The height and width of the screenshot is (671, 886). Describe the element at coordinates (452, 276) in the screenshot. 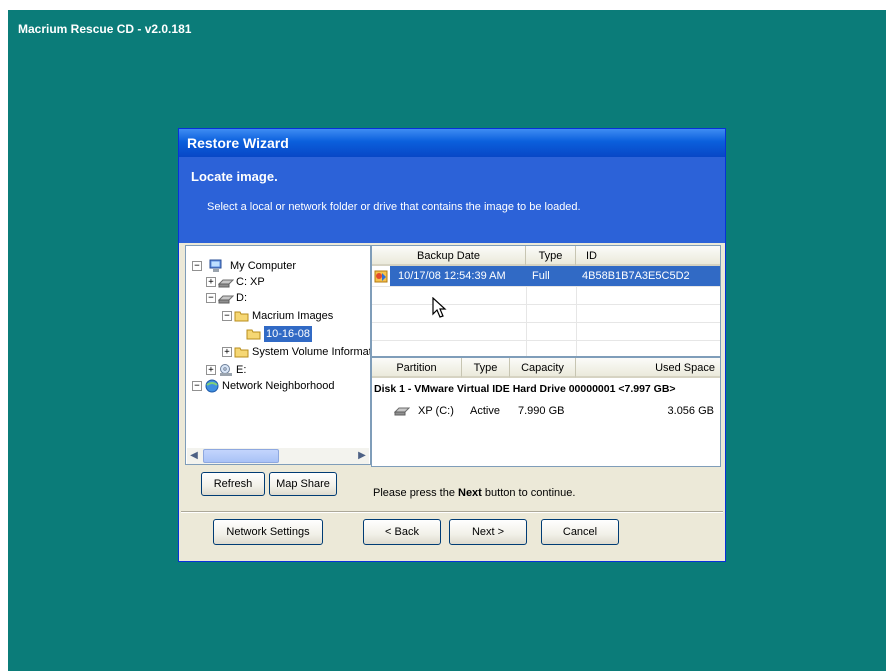

I see `cell-backup-date: 10/17/08 12:54:39 AM` at that location.